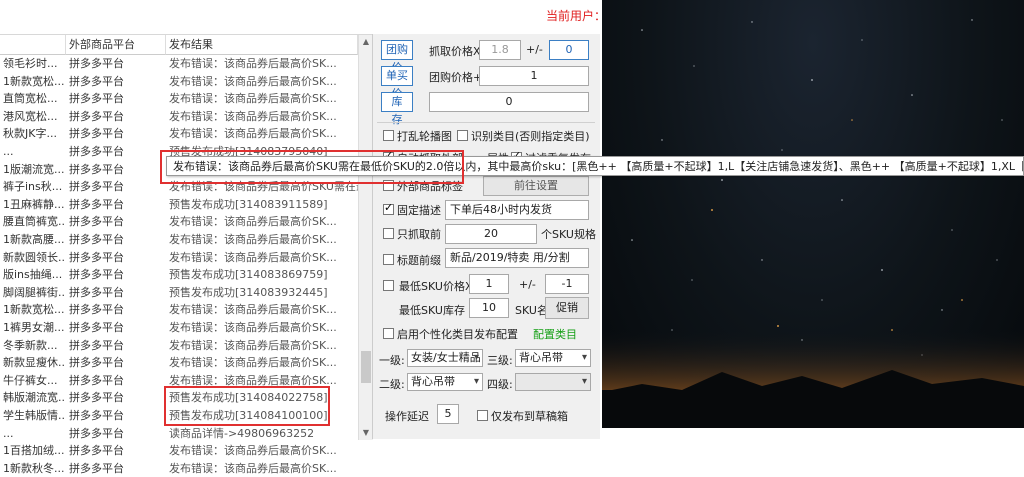 The height and width of the screenshot is (477, 1024). Describe the element at coordinates (366, 367) in the screenshot. I see `scrollbar-thumb` at that location.